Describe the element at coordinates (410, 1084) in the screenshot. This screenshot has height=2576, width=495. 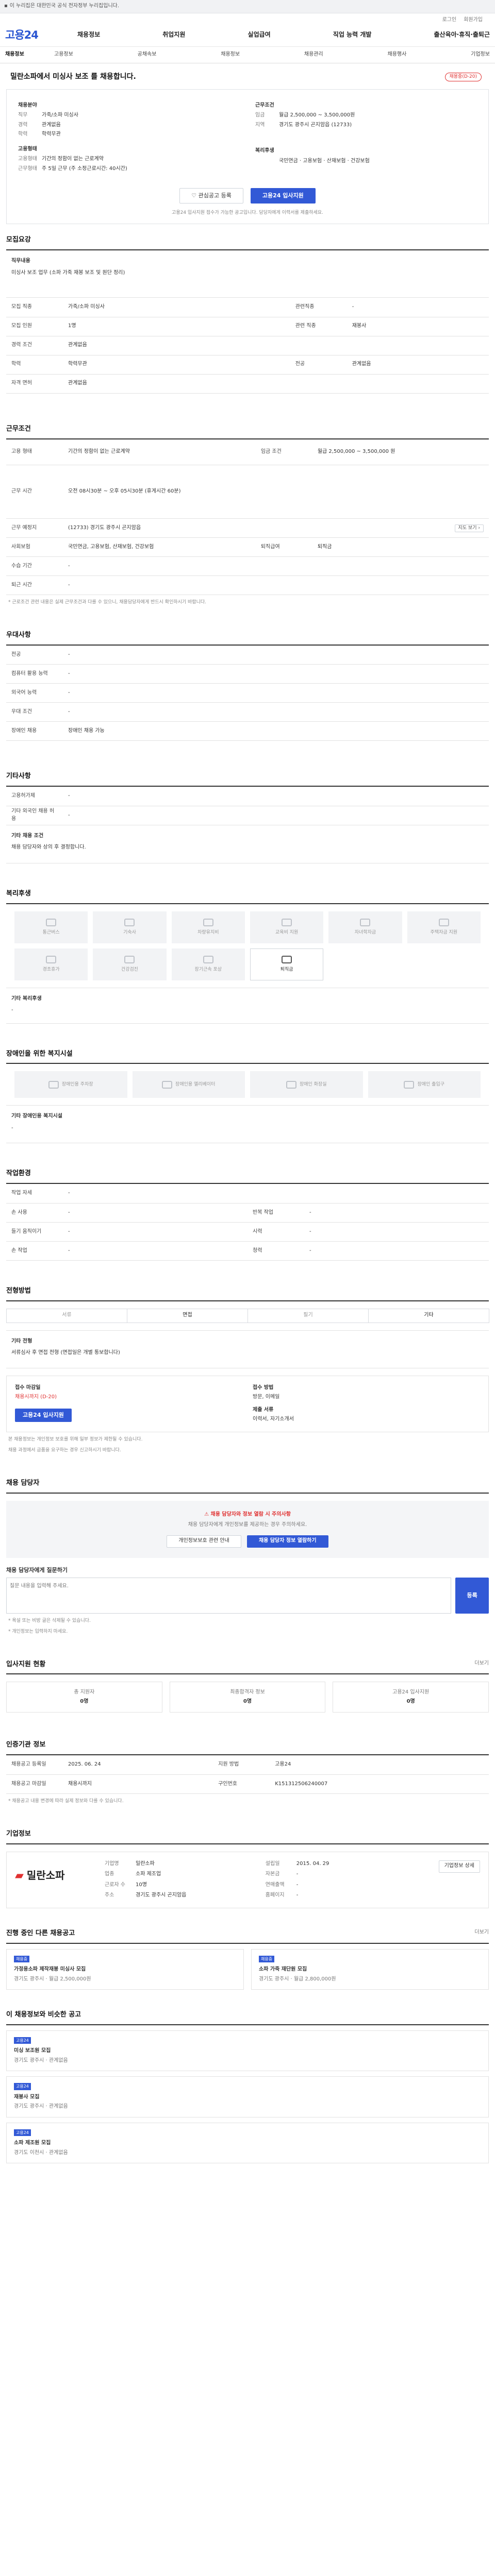
I see `wheelchair-icon` at that location.